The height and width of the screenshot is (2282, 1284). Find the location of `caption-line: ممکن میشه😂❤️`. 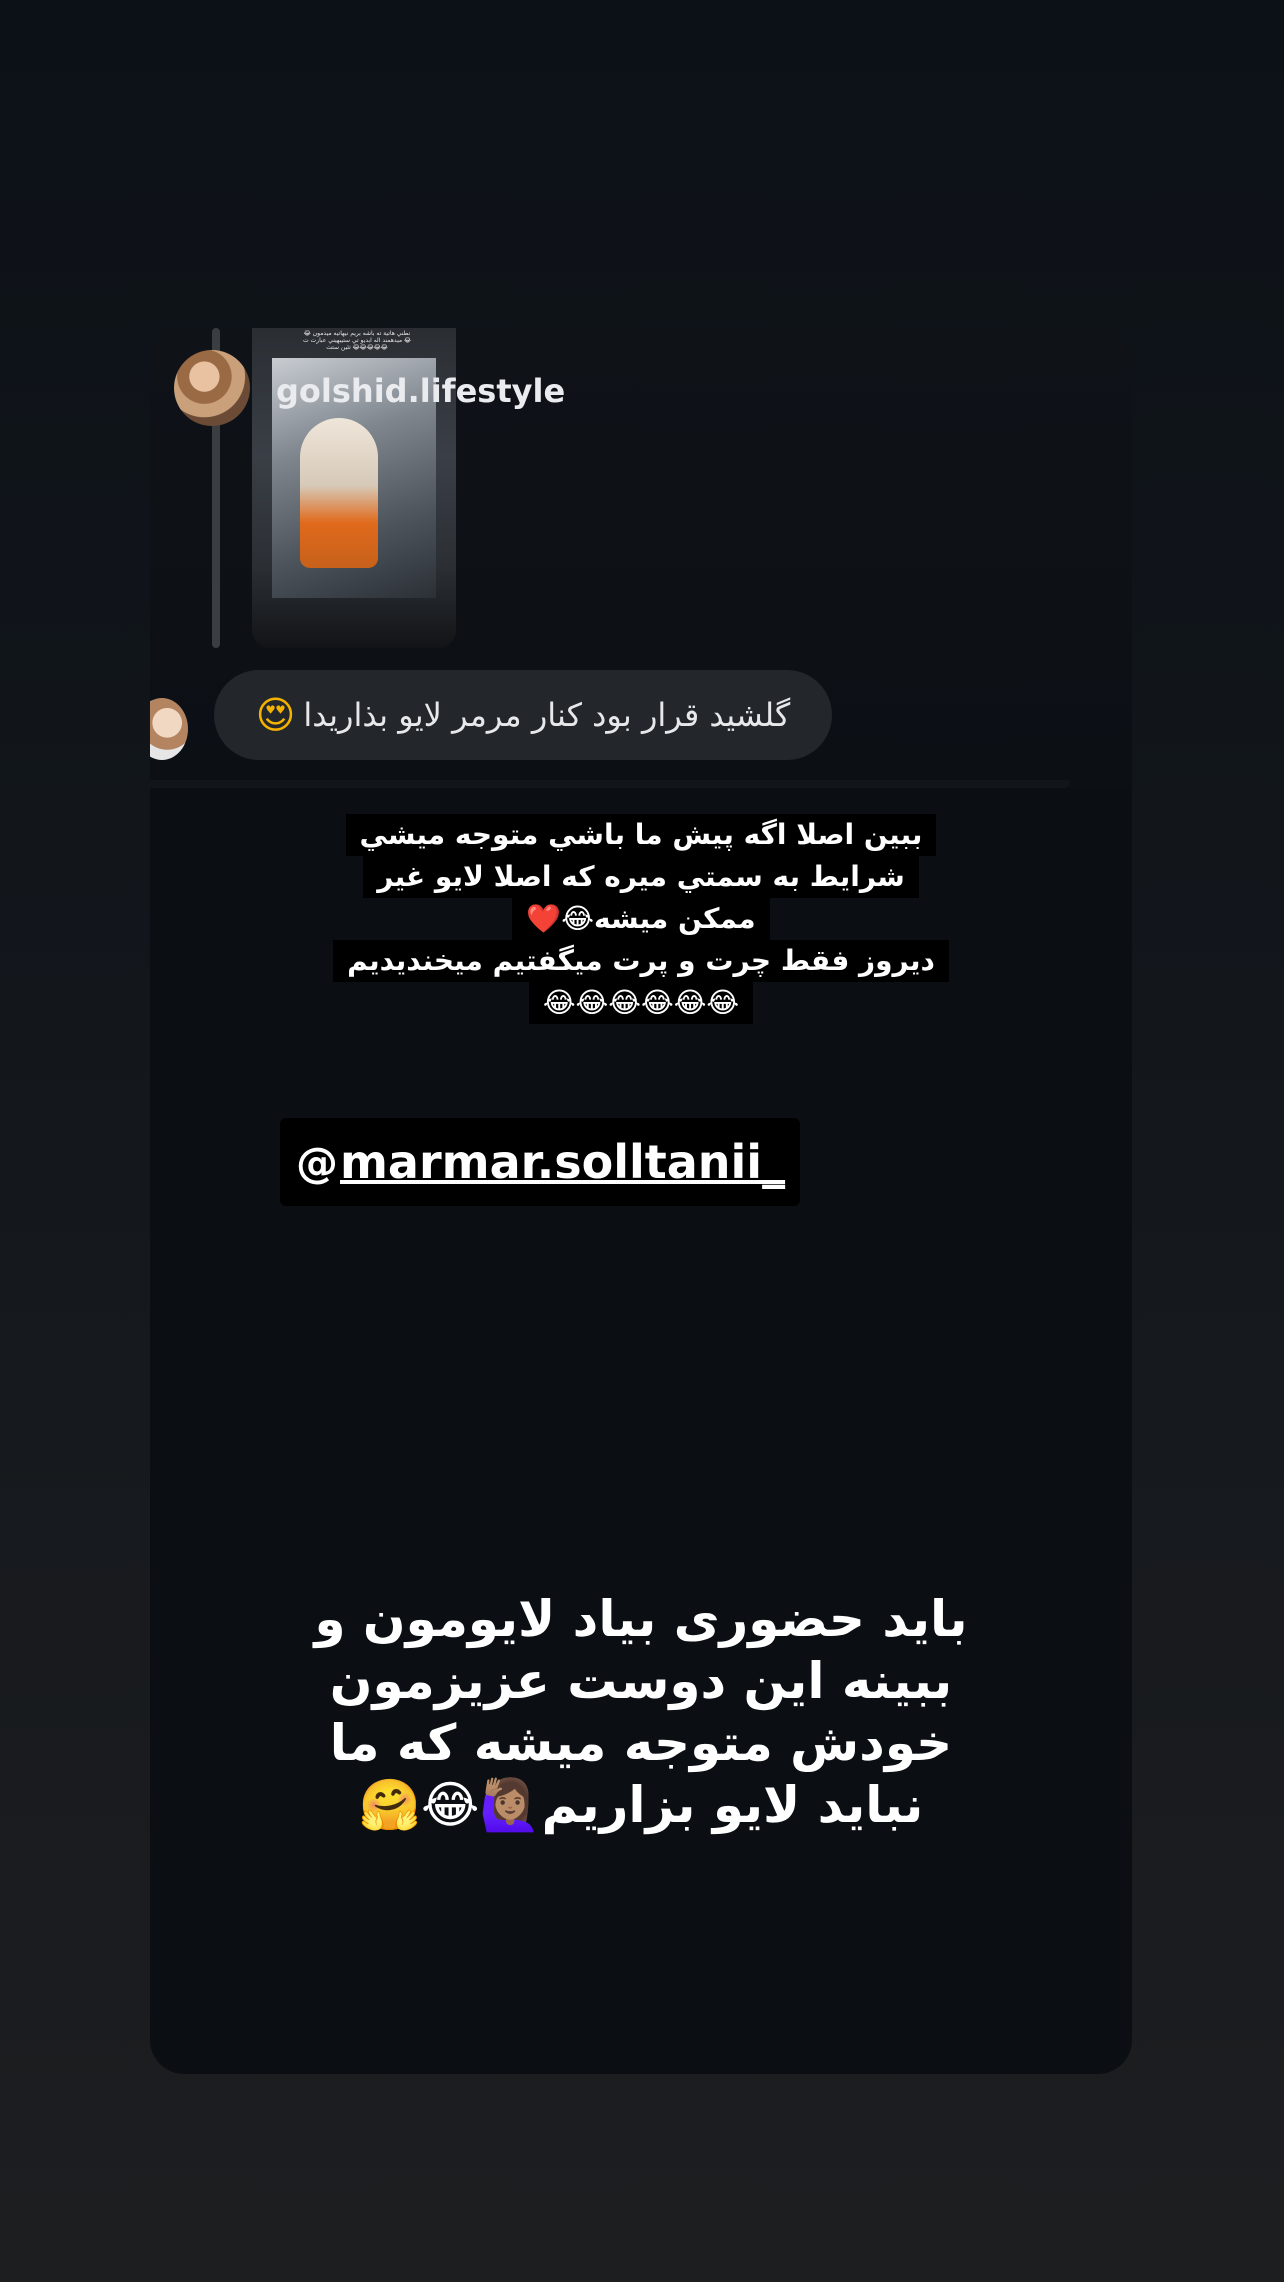

caption-line: ممکن میشه😂❤️ is located at coordinates (641, 919).